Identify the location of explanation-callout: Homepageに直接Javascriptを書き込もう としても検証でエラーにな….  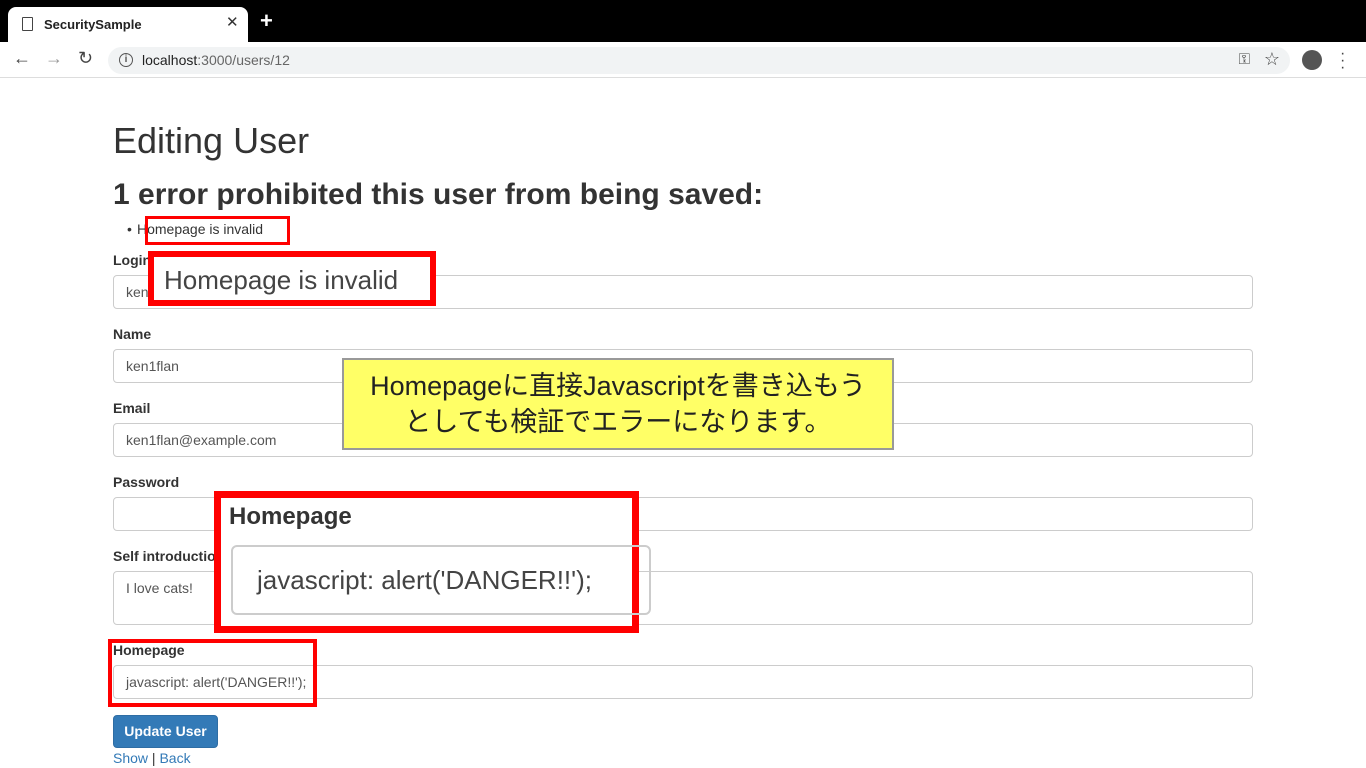
(618, 404).